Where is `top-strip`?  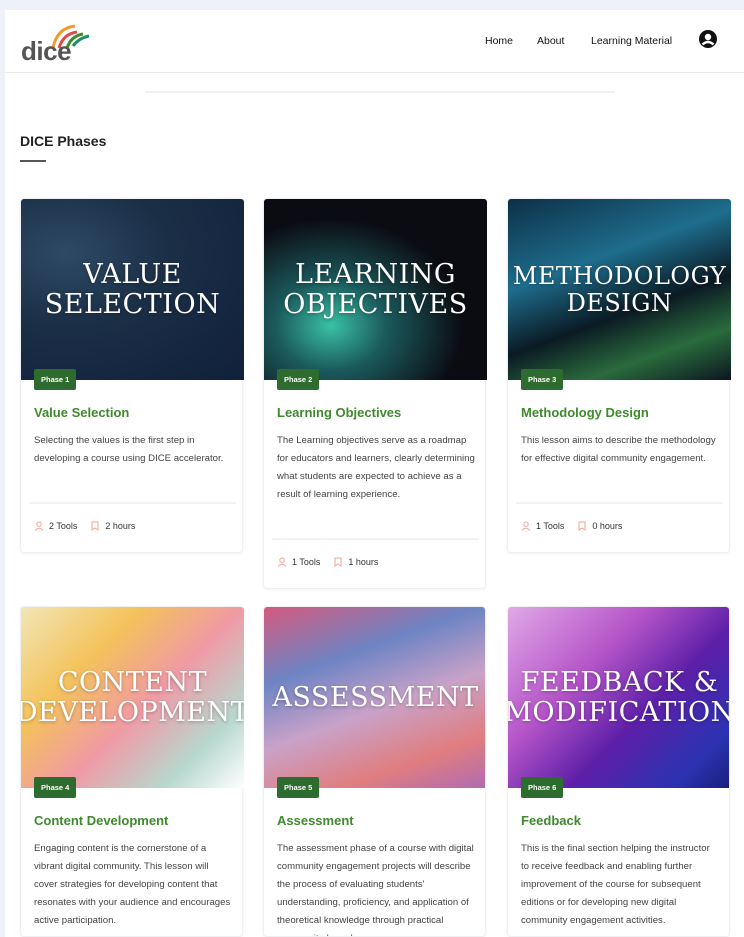 top-strip is located at coordinates (372, 5).